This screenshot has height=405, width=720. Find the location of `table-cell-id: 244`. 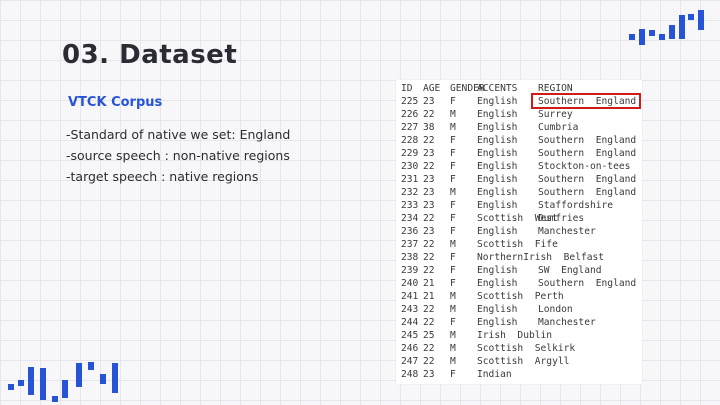

table-cell-id: 244 is located at coordinates (410, 322).